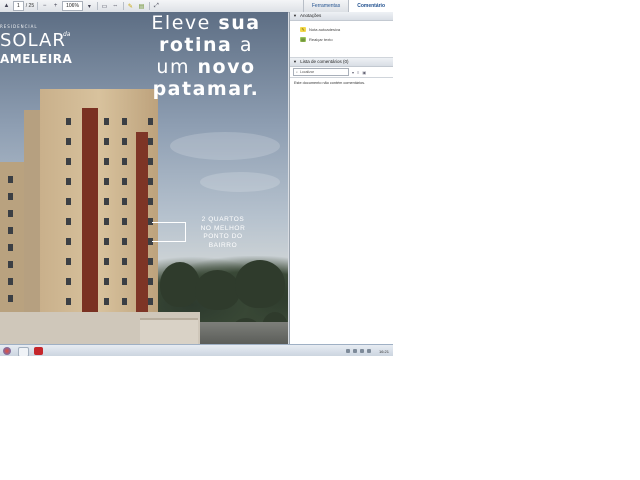  What do you see at coordinates (156, 6) in the screenshot?
I see `expand-icon: ⤢` at bounding box center [156, 6].